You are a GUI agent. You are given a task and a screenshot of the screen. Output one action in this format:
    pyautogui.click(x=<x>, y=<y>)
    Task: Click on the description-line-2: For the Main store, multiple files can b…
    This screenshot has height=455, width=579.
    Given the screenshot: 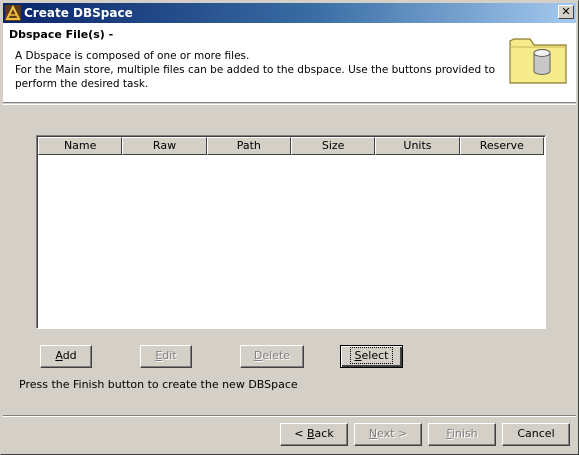 What is the action you would take?
    pyautogui.click(x=255, y=70)
    